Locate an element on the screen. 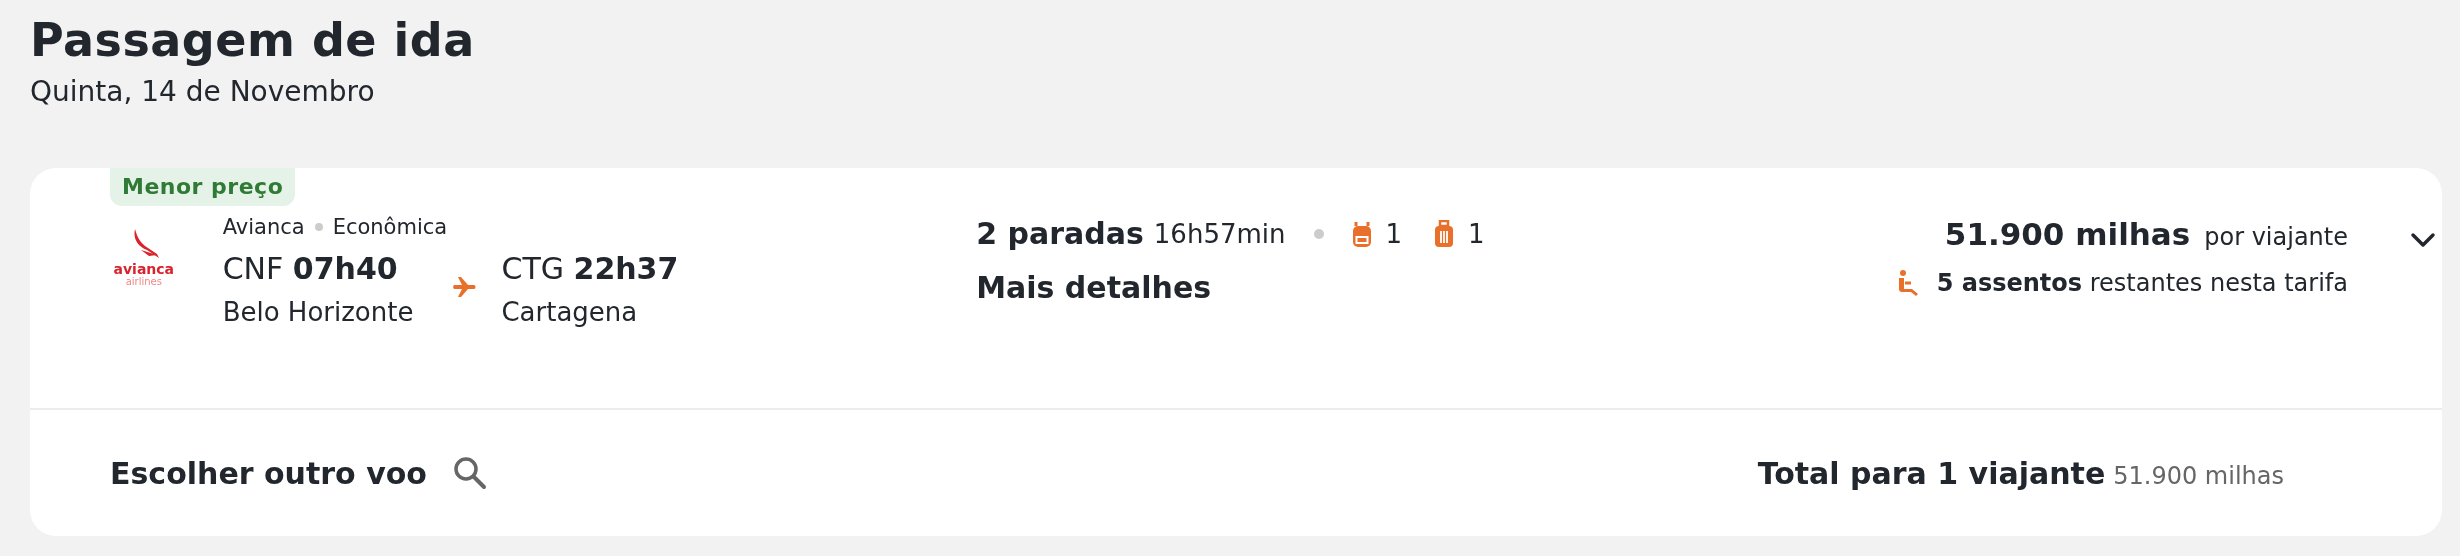 Image resolution: width=2460 pixels, height=556 pixels. suitcase-icon is located at coordinates (1444, 234).